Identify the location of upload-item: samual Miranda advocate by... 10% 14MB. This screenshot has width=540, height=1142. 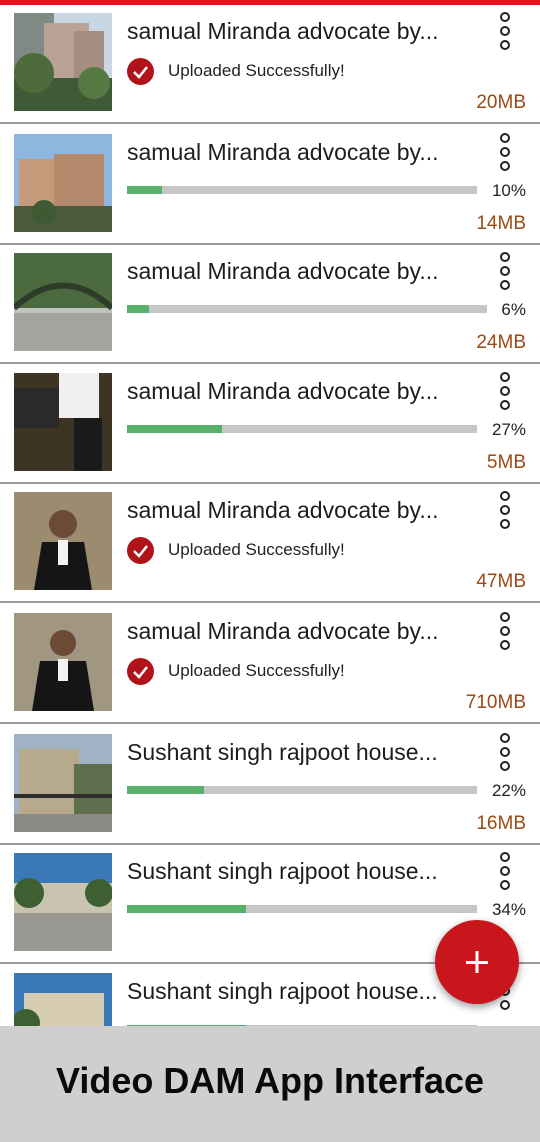
(270, 185).